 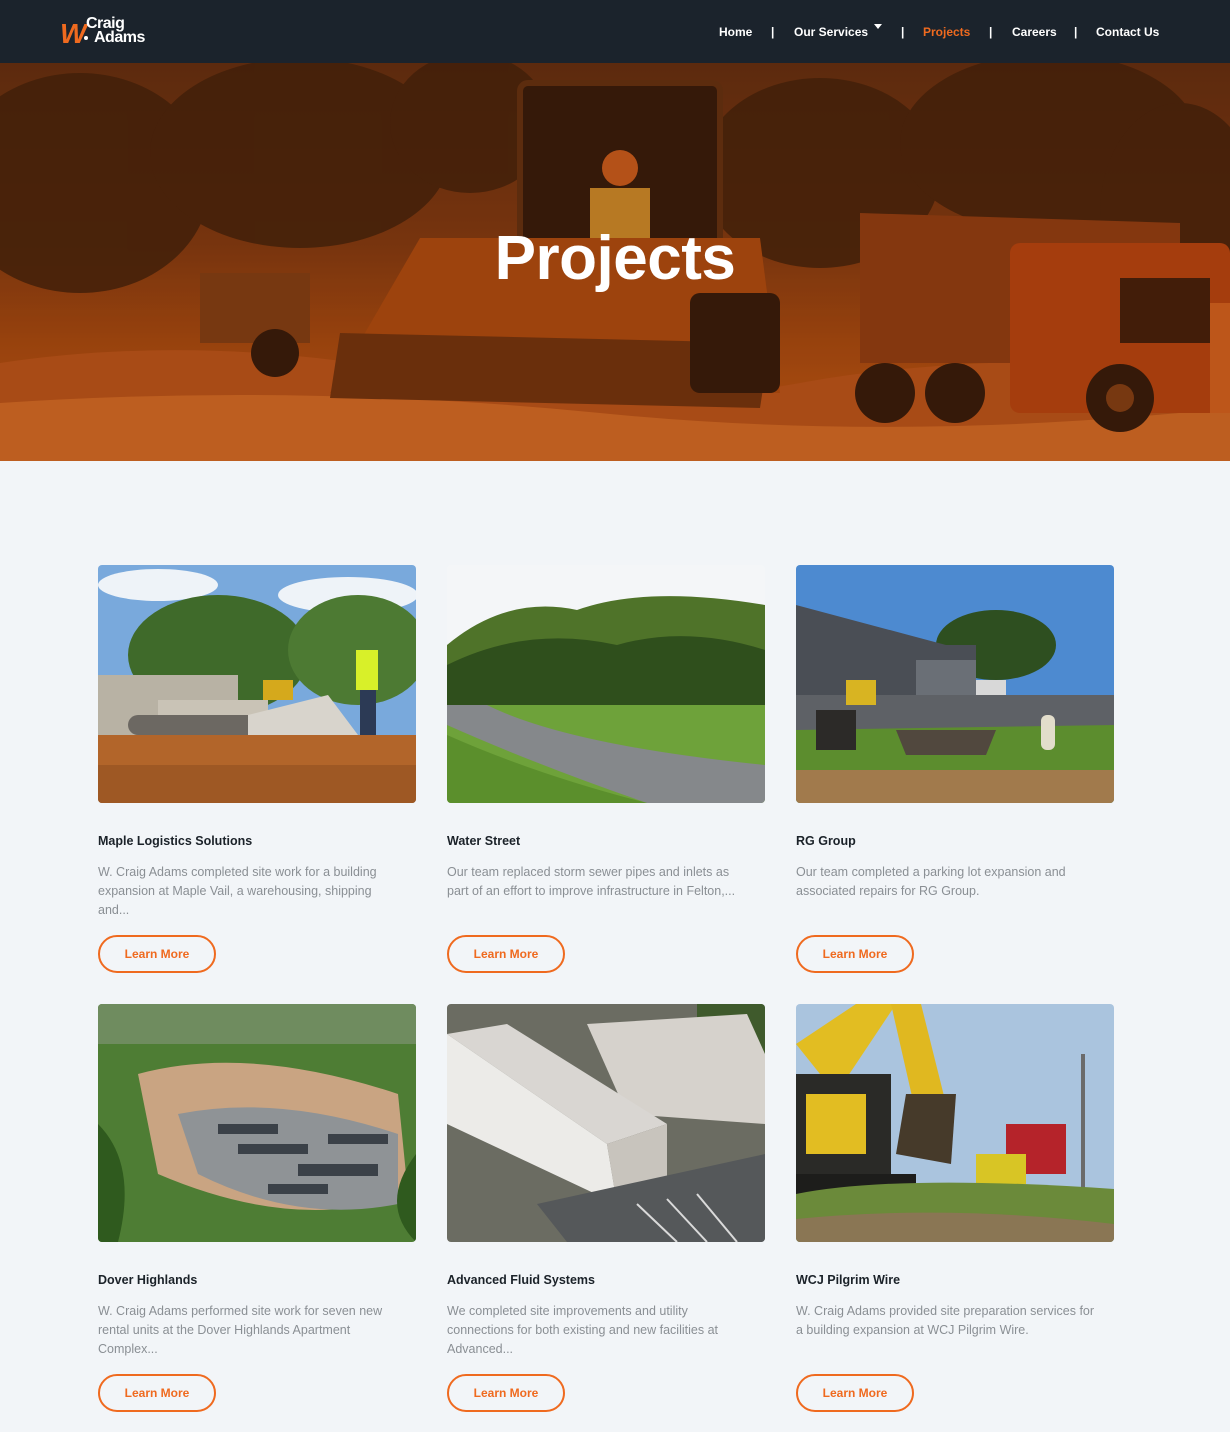 I want to click on nav-projects: Projects, so click(x=946, y=32).